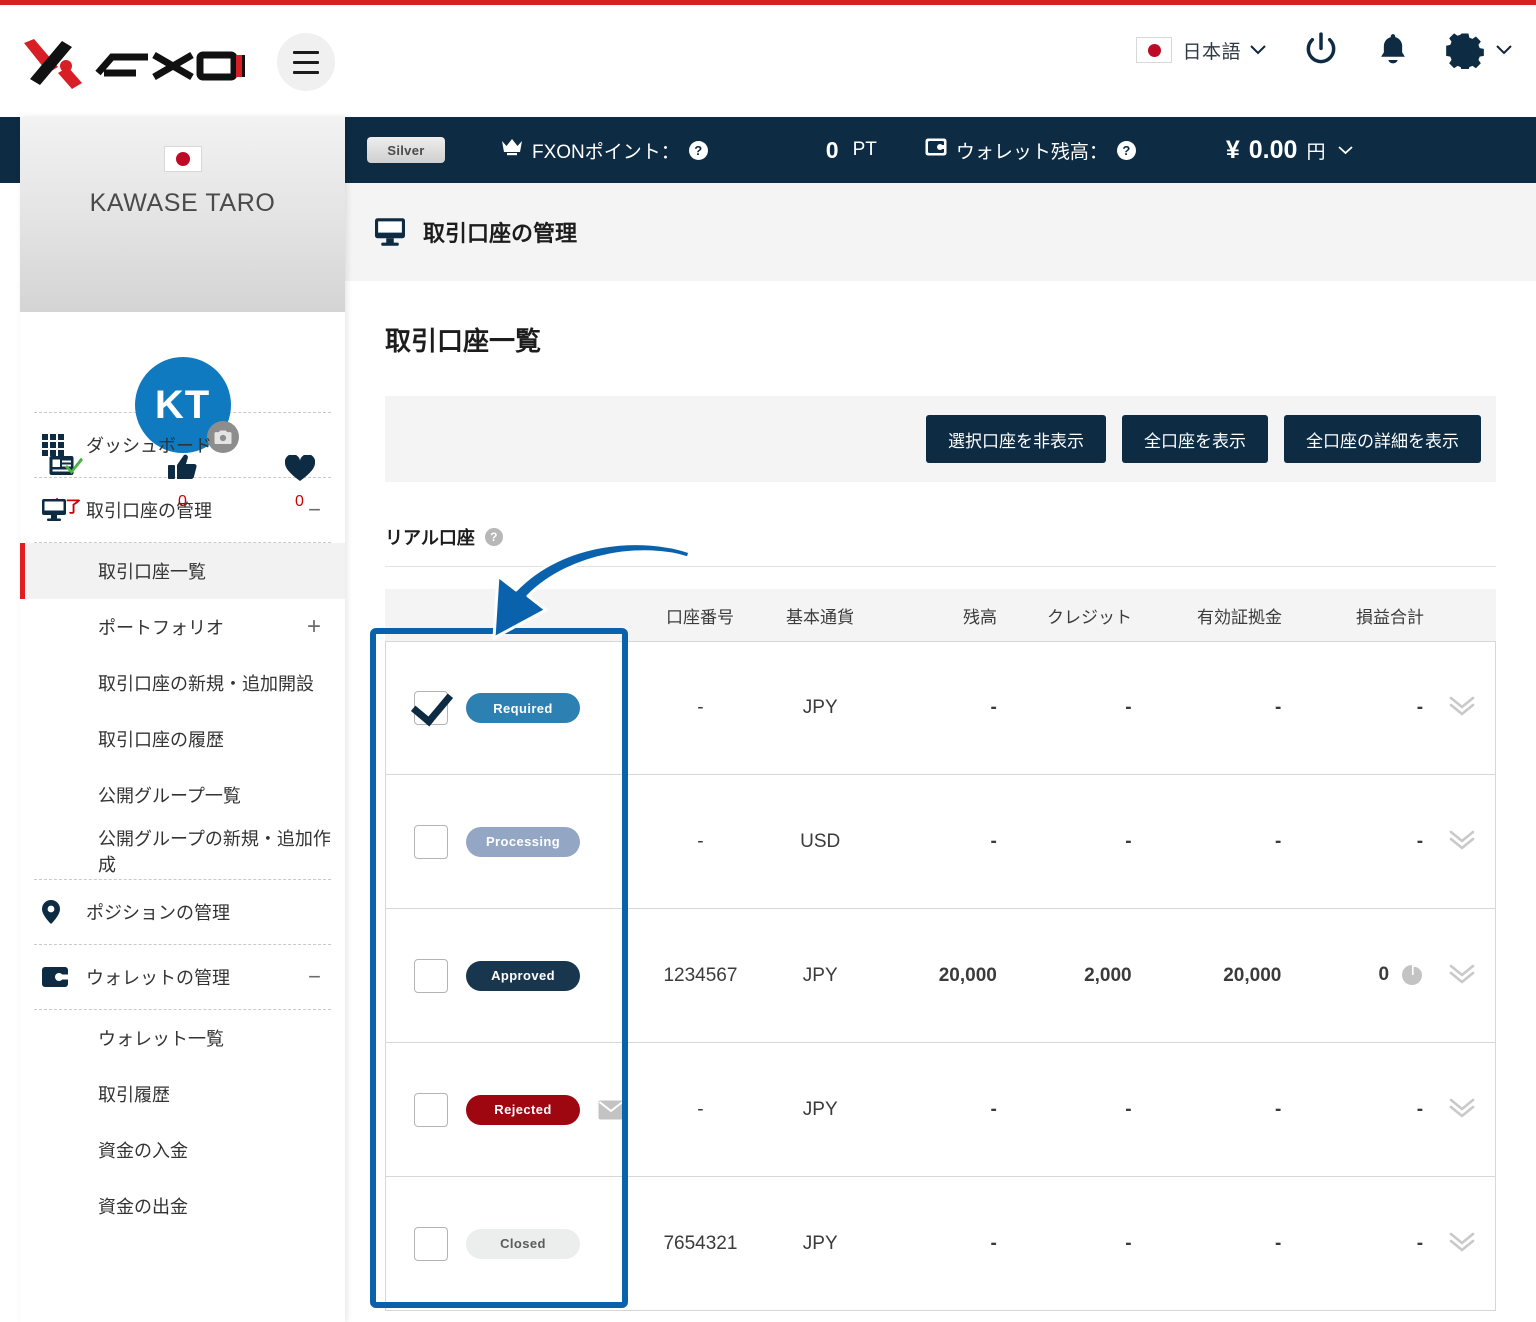  I want to click on fxon-logo, so click(133, 63).